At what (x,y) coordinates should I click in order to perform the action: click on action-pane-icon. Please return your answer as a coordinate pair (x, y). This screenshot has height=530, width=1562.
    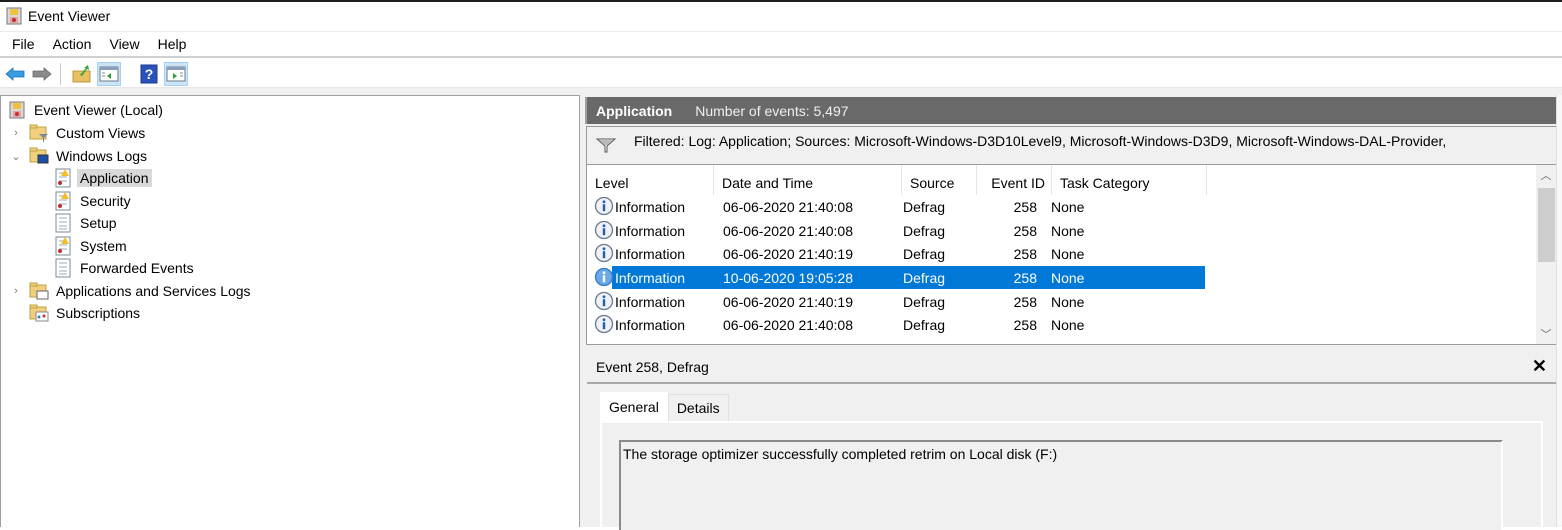
    Looking at the image, I should click on (176, 73).